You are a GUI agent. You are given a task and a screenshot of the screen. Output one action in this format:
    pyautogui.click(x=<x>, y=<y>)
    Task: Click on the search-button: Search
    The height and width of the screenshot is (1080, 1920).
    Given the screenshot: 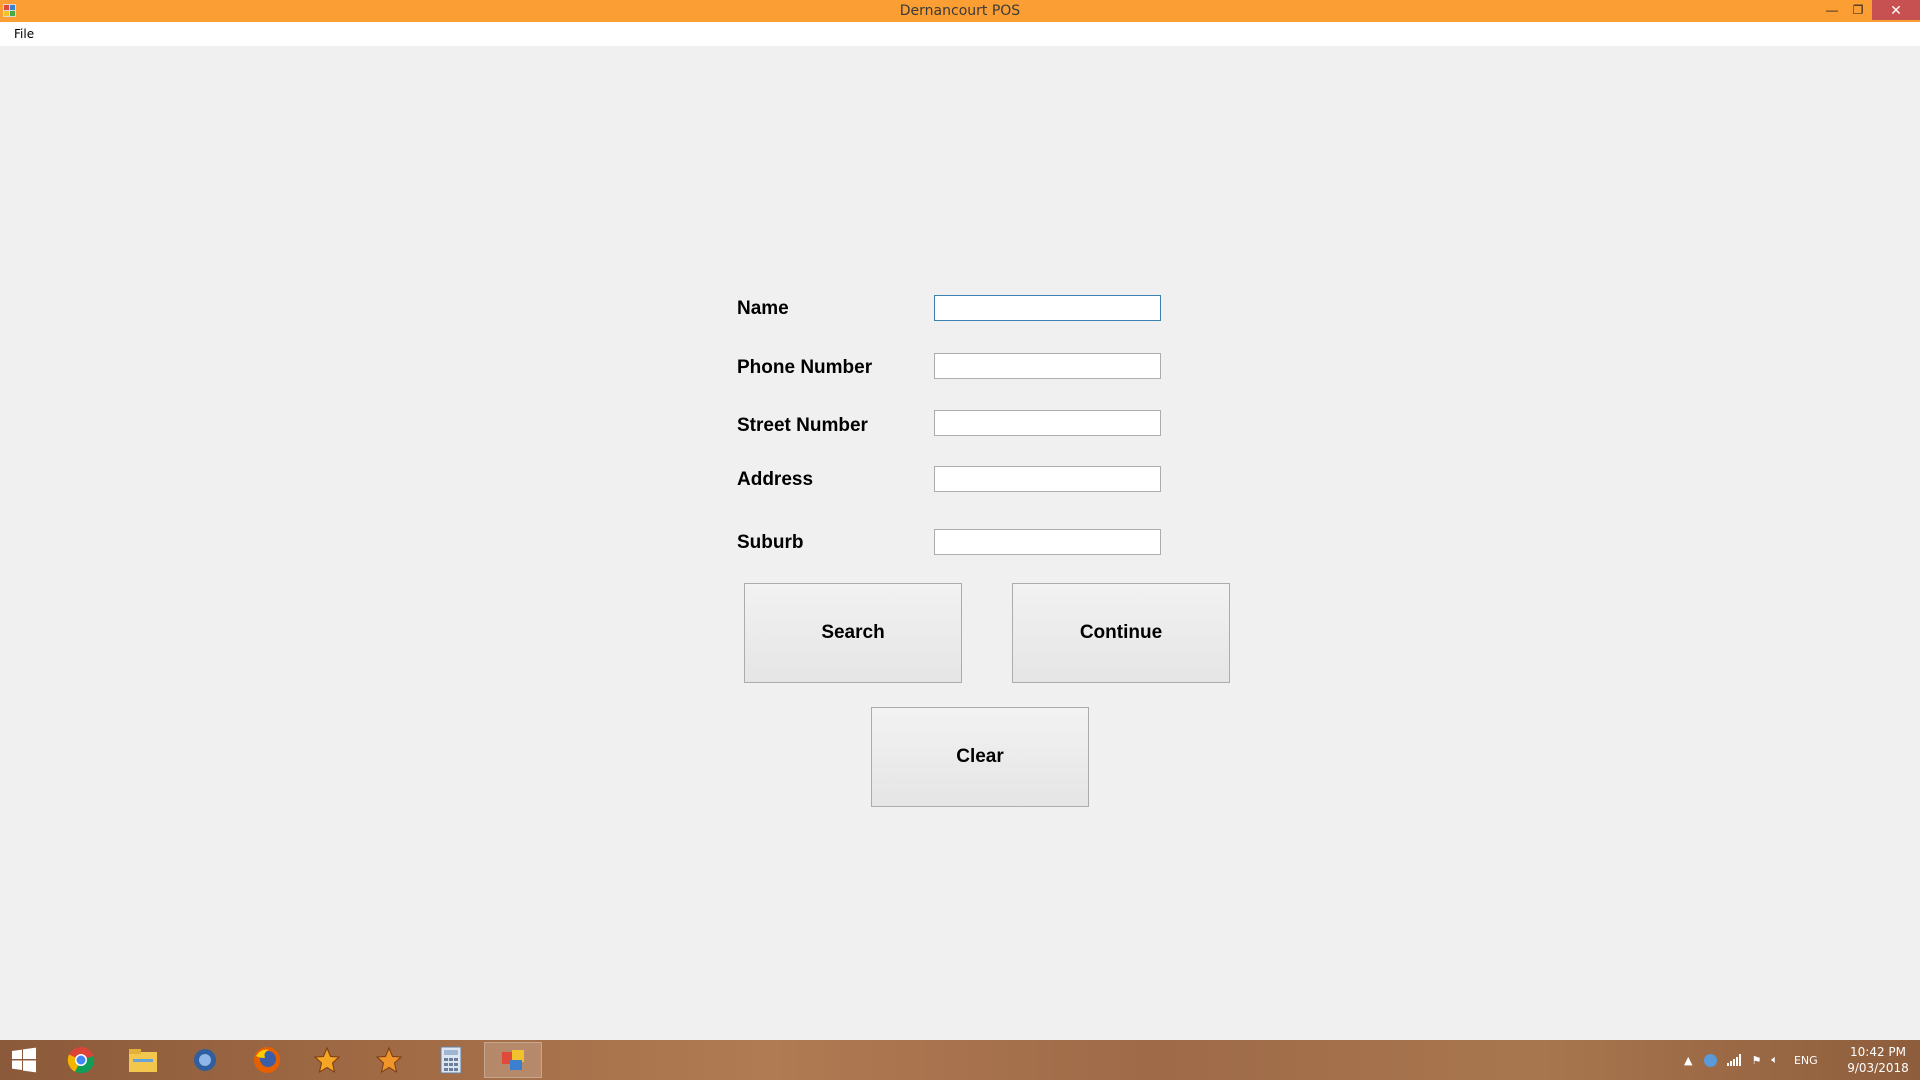 What is the action you would take?
    pyautogui.click(x=853, y=633)
    